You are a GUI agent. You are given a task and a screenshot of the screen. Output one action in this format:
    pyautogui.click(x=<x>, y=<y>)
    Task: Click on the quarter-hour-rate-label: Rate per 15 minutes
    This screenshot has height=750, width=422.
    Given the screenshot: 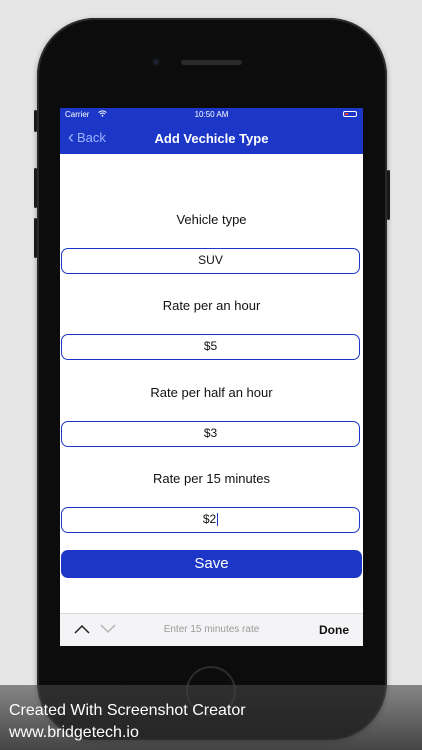 What is the action you would take?
    pyautogui.click(x=211, y=478)
    